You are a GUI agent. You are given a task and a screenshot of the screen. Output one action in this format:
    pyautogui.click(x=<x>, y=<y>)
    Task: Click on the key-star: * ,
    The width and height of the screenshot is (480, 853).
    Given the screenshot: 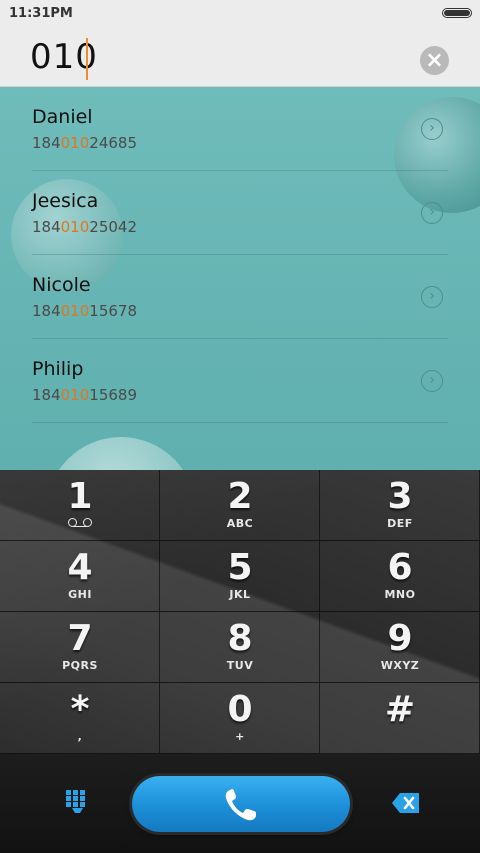 What is the action you would take?
    pyautogui.click(x=80, y=718)
    